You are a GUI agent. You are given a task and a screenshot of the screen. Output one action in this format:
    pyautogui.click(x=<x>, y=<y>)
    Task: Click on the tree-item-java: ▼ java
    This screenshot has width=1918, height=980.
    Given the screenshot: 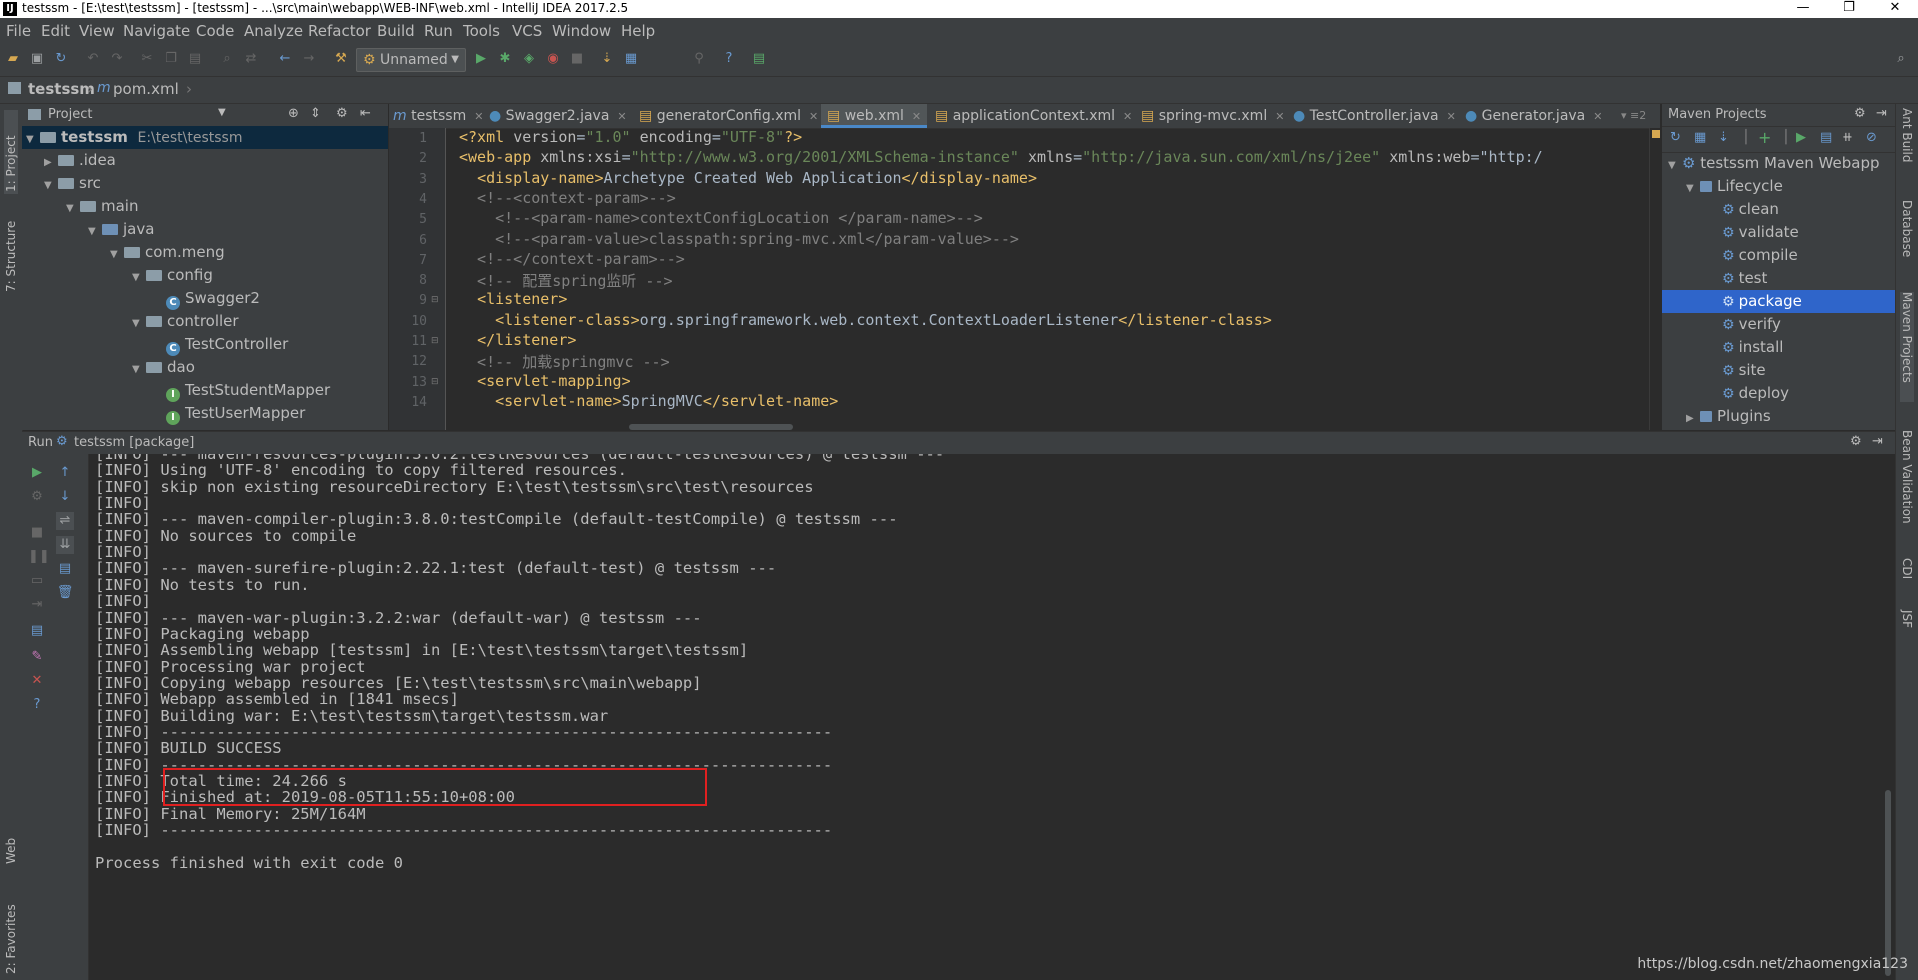 What is the action you would take?
    pyautogui.click(x=121, y=229)
    